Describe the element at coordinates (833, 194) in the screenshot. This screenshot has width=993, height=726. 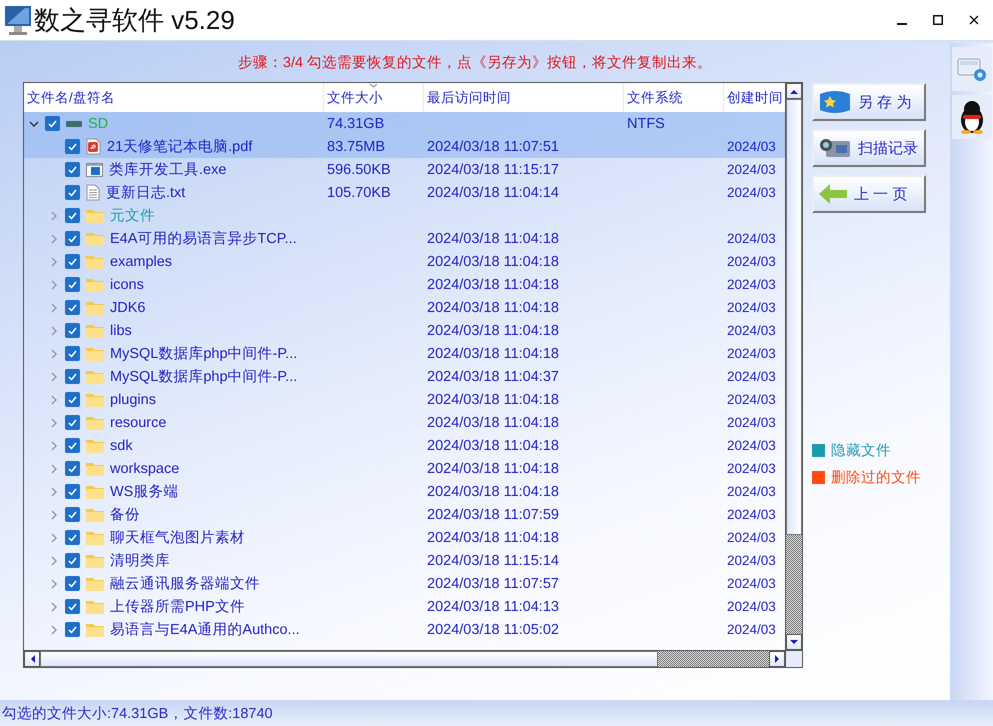
I see `arrow-left-icon` at that location.